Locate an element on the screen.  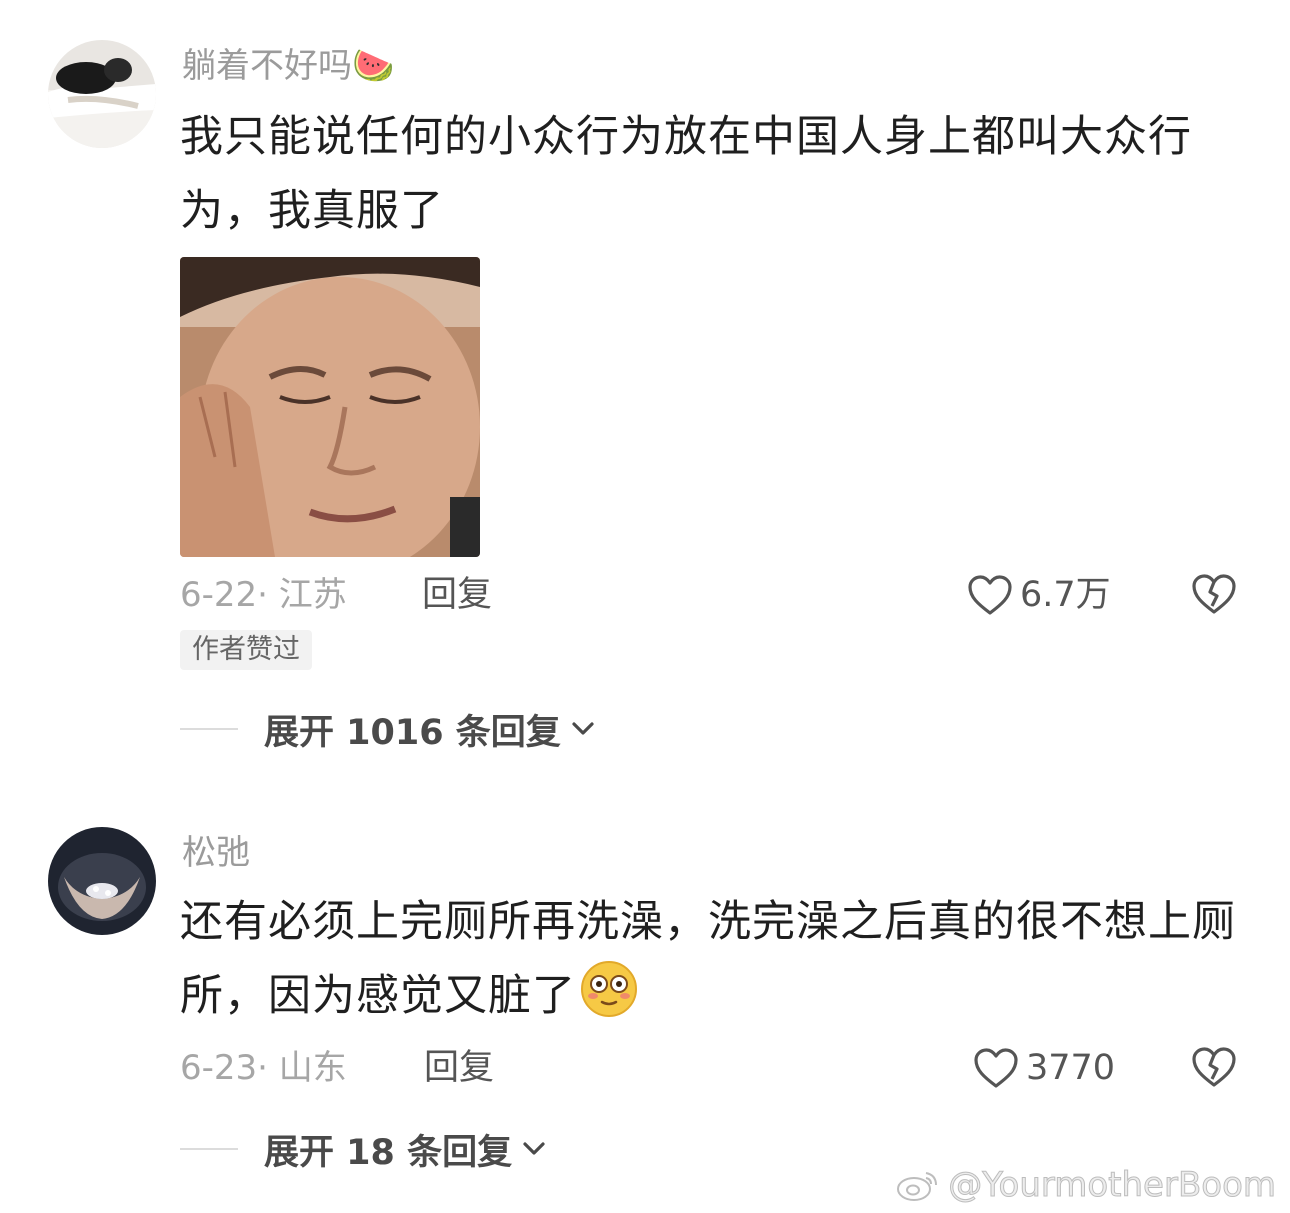
date-location: 6-23· 山东 is located at coordinates (263, 1068).